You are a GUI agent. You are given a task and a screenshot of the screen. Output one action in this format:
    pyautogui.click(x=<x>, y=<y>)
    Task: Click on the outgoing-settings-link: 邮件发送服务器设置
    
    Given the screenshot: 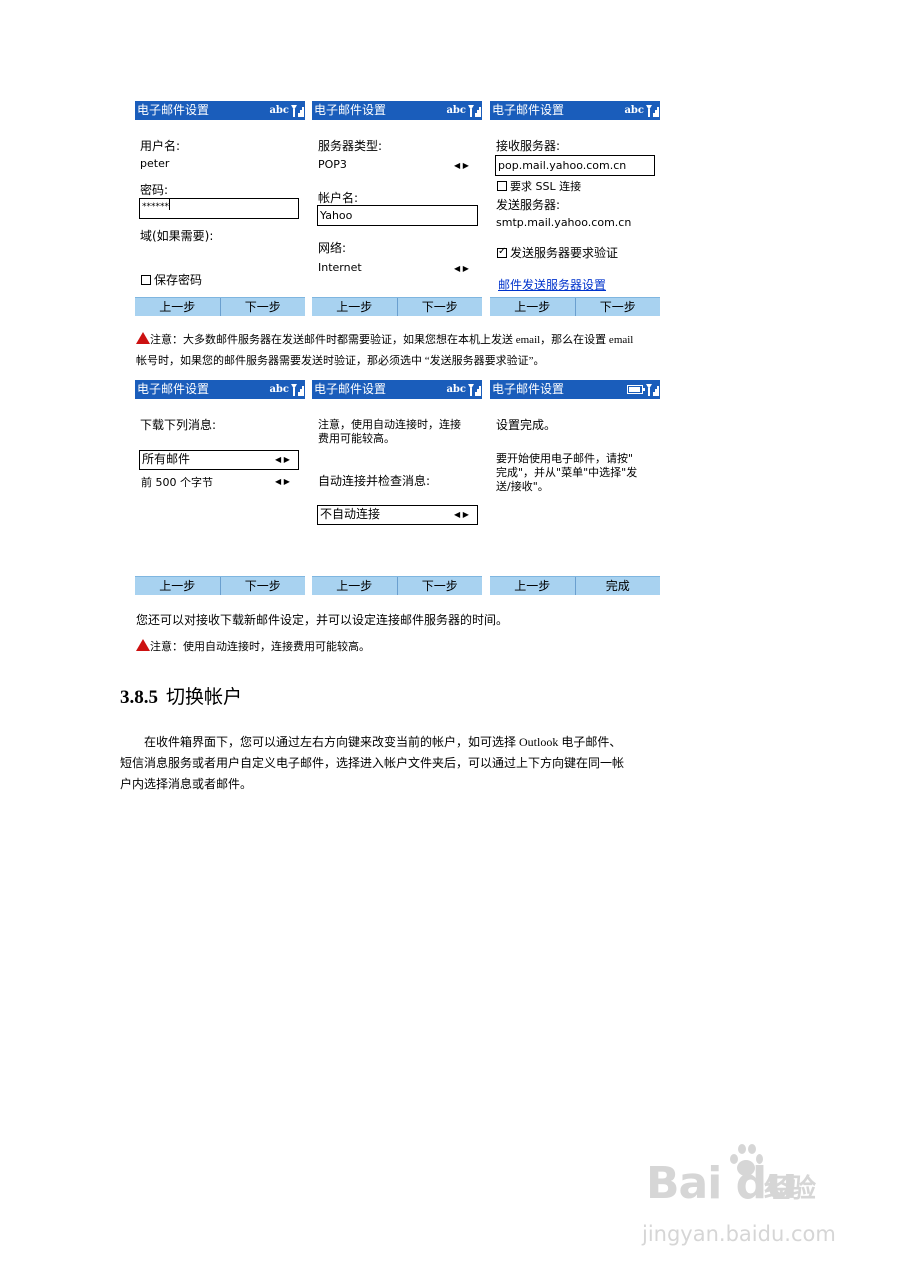 What is the action you would take?
    pyautogui.click(x=552, y=284)
    